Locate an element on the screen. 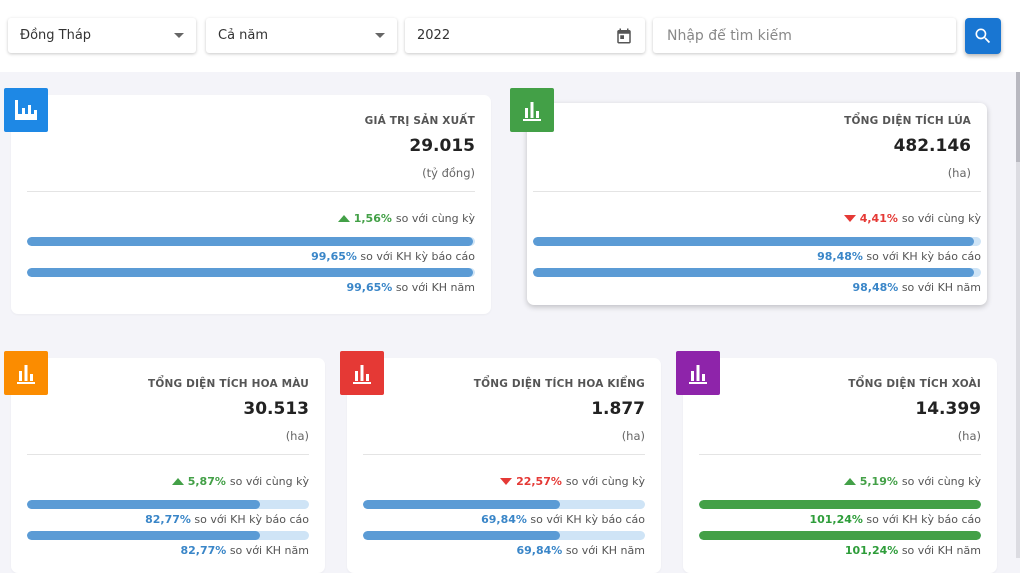 This screenshot has width=1020, height=573. card-value: 482.146 is located at coordinates (932, 146).